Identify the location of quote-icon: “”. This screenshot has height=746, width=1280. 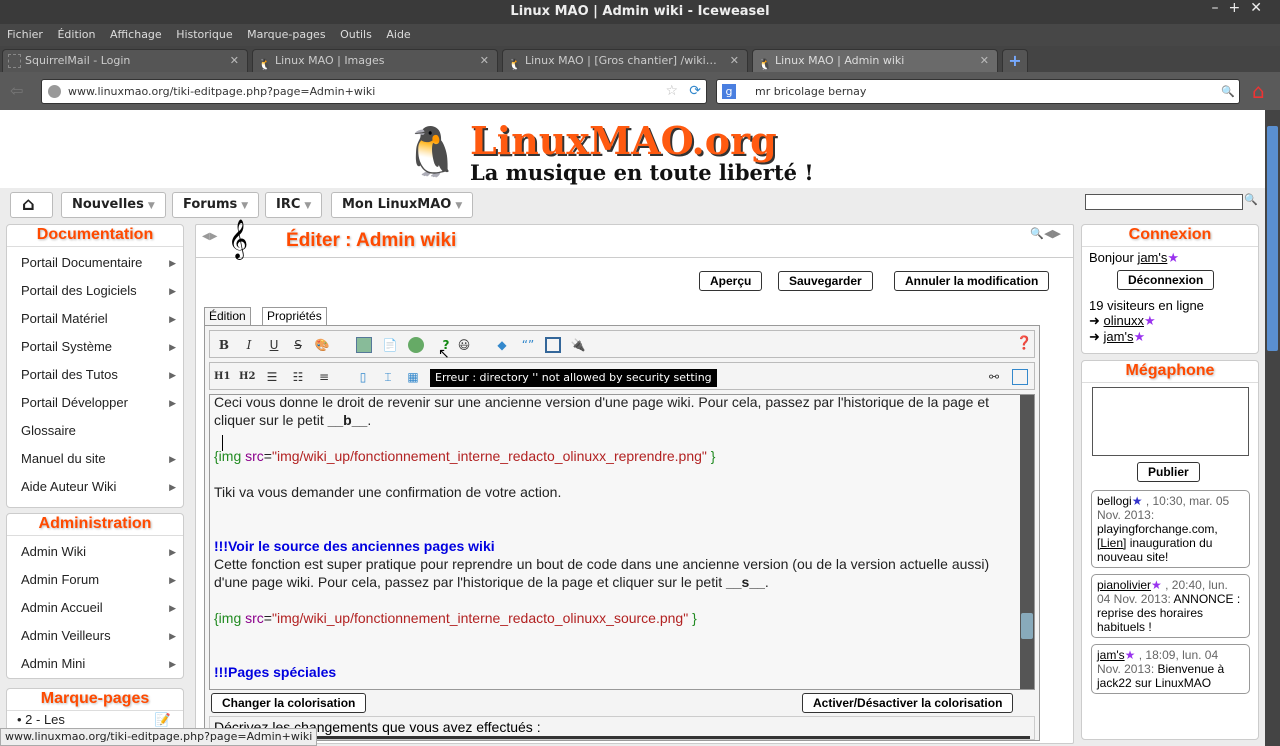
(528, 345).